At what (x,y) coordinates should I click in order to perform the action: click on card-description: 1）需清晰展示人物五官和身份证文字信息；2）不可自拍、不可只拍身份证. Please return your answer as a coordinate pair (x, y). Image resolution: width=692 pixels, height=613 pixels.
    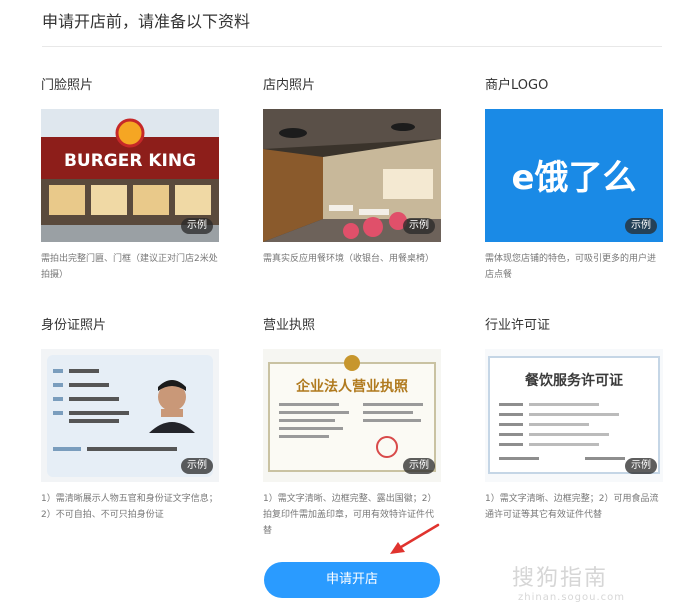
    Looking at the image, I should click on (129, 507).